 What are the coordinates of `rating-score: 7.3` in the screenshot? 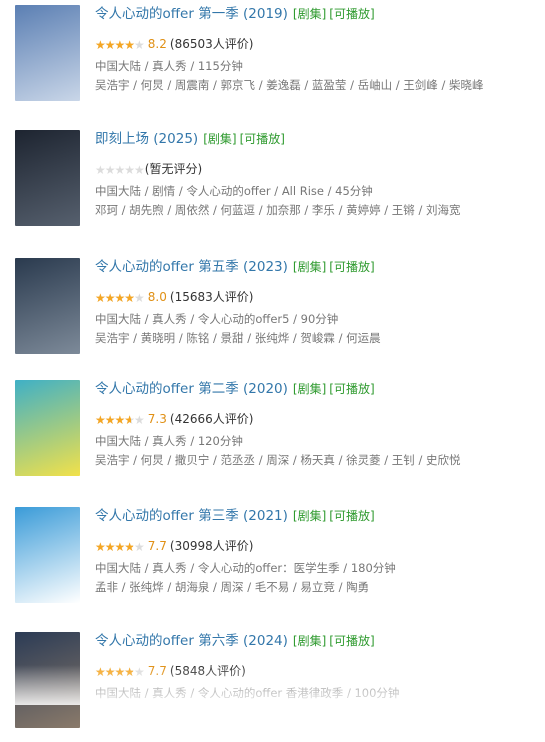 It's located at (157, 419).